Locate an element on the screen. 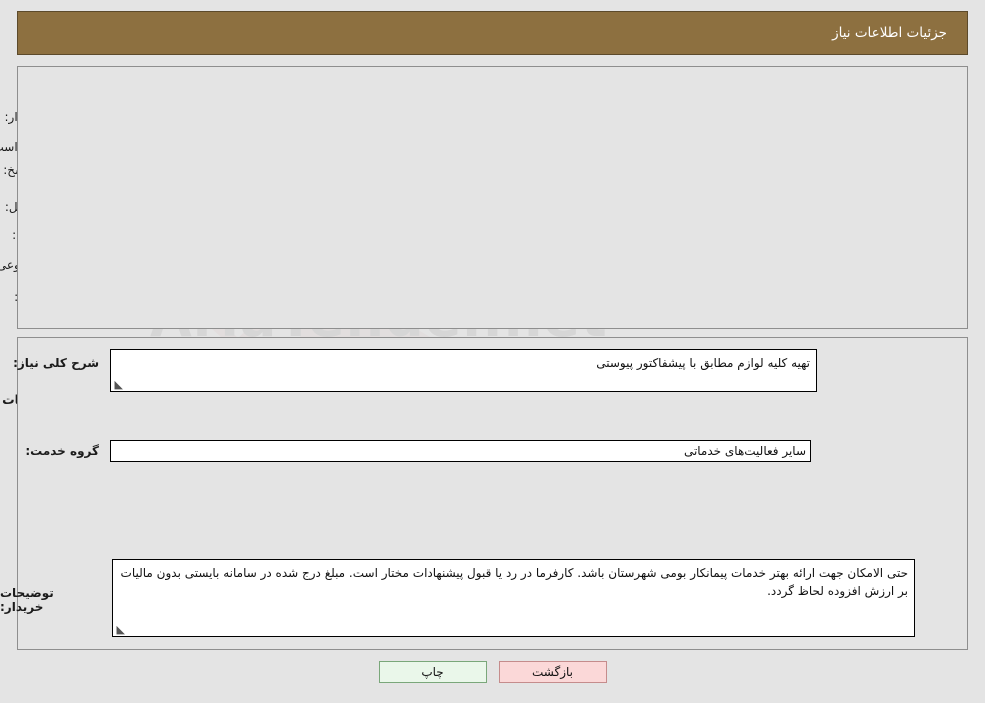 The height and width of the screenshot is (703, 985). resize-grip-icon: ◣ is located at coordinates (118, 384).